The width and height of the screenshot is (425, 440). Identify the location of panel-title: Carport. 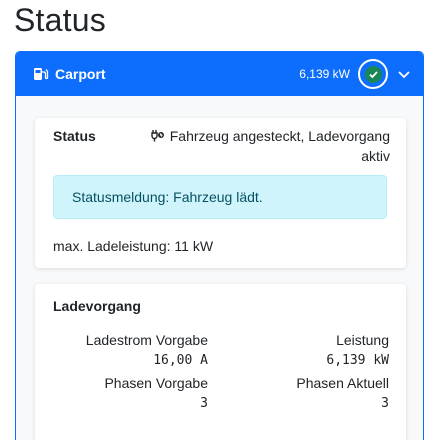
(80, 74).